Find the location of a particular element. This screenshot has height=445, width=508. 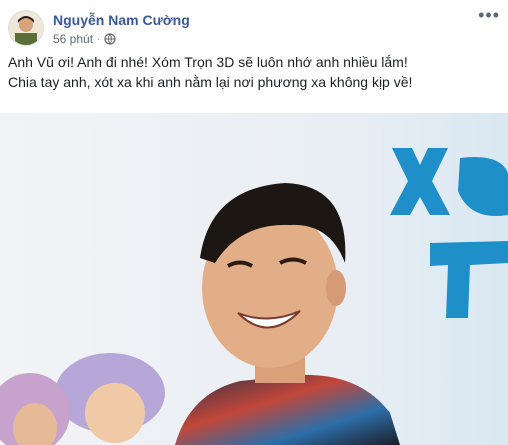

author-avatar is located at coordinates (26, 28).